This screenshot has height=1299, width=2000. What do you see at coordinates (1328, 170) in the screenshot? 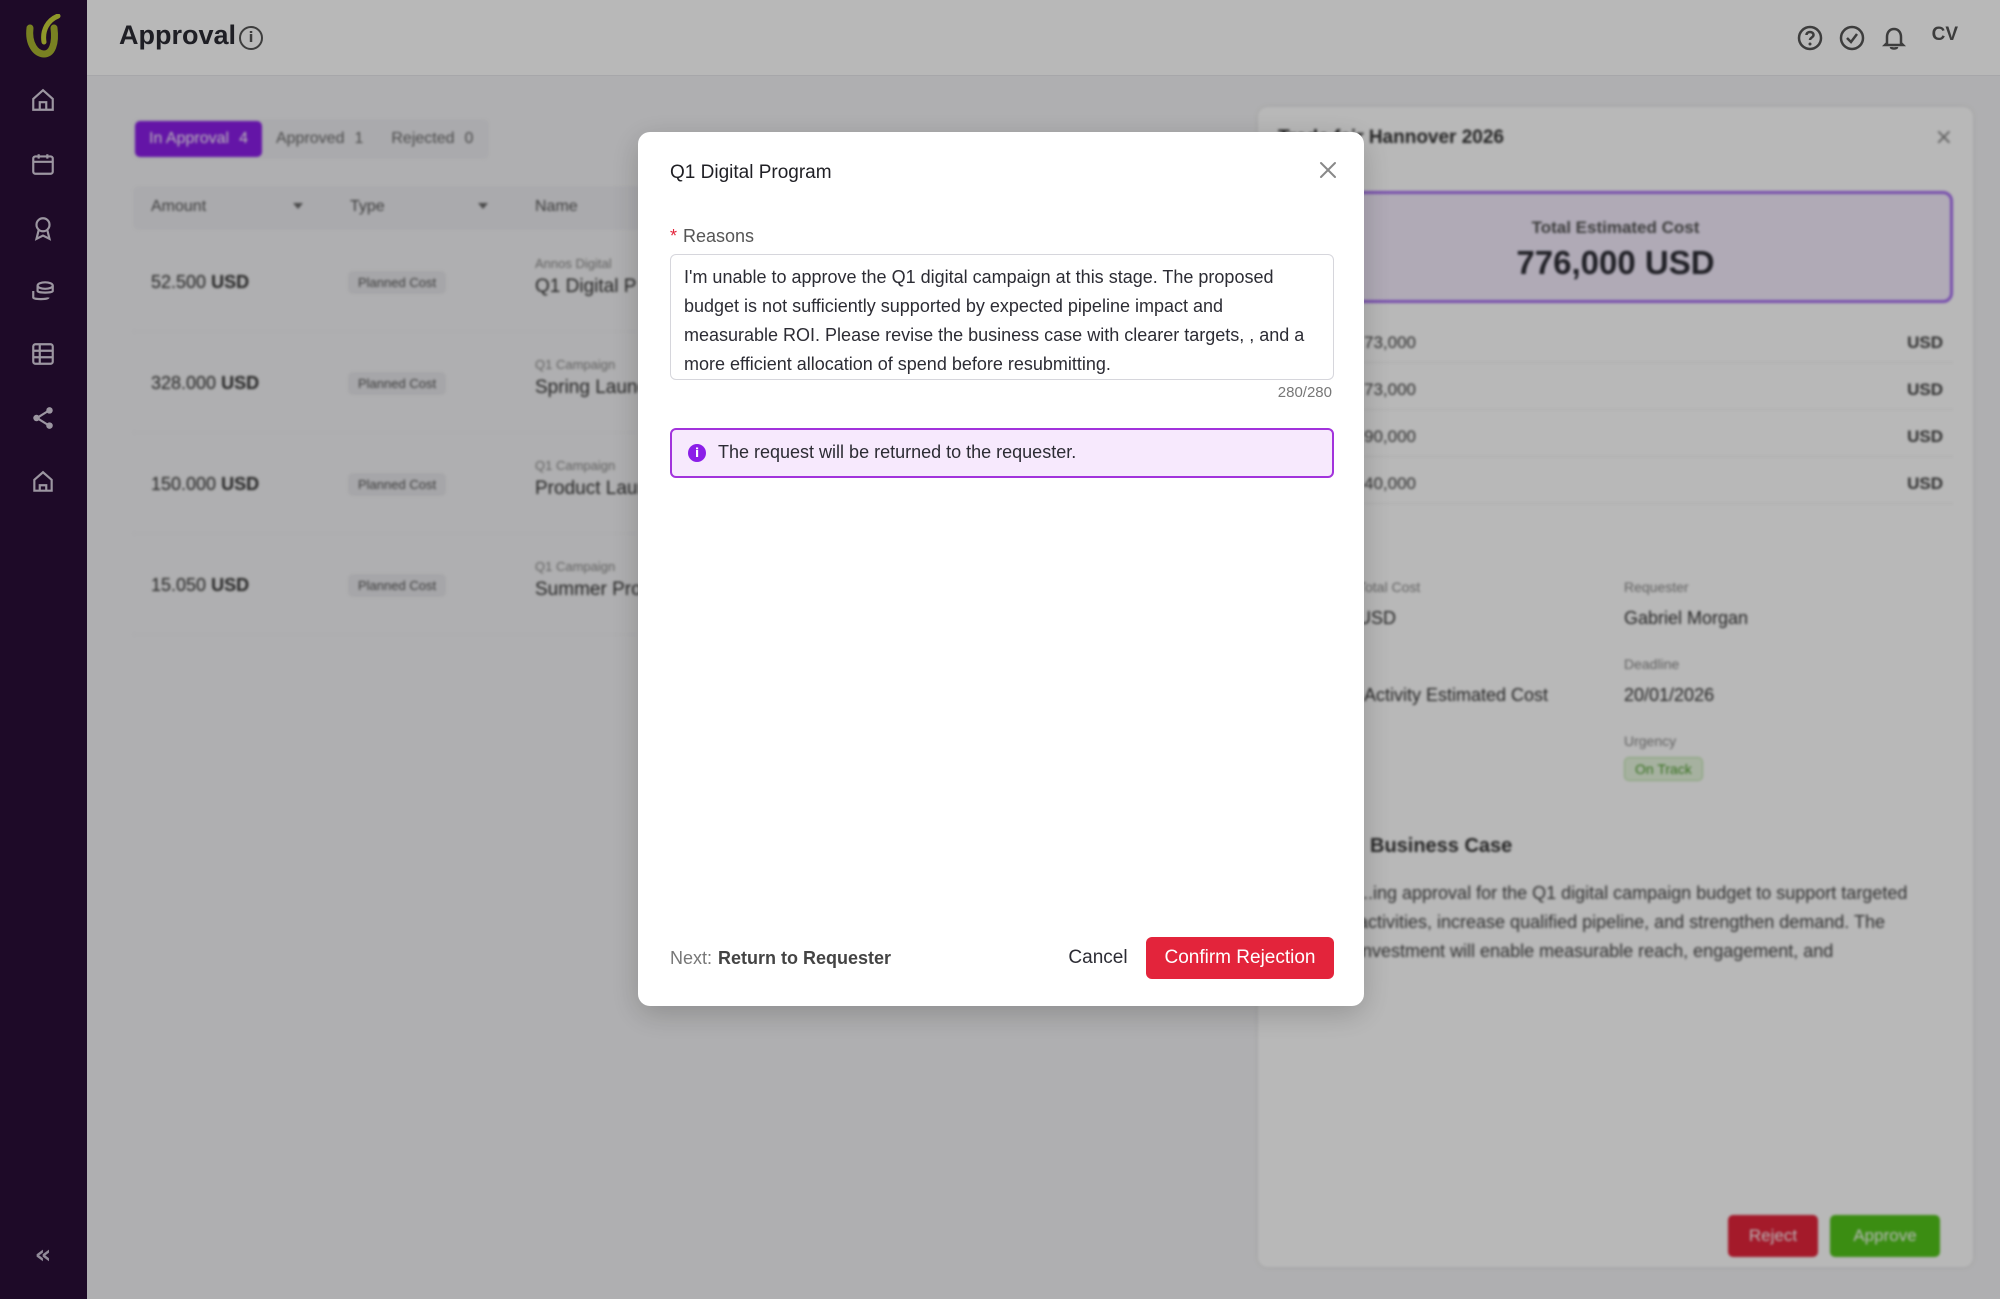
I see `close-icon` at bounding box center [1328, 170].